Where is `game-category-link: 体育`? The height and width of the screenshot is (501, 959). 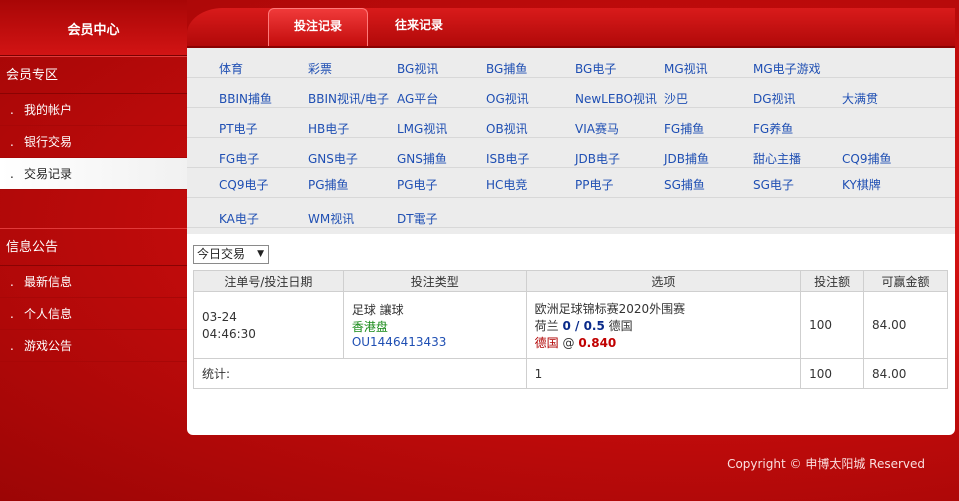 game-category-link: 体育 is located at coordinates (231, 68).